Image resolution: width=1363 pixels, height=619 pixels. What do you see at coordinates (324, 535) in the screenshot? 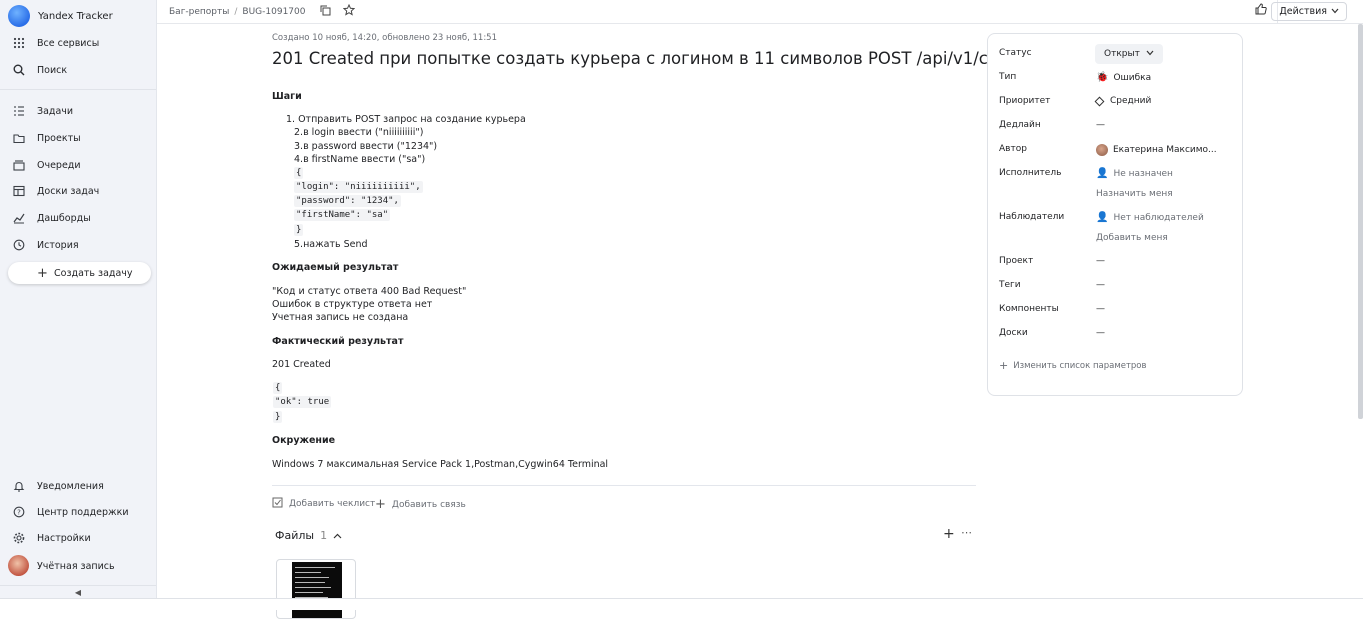
I see `files-count: 1` at bounding box center [324, 535].